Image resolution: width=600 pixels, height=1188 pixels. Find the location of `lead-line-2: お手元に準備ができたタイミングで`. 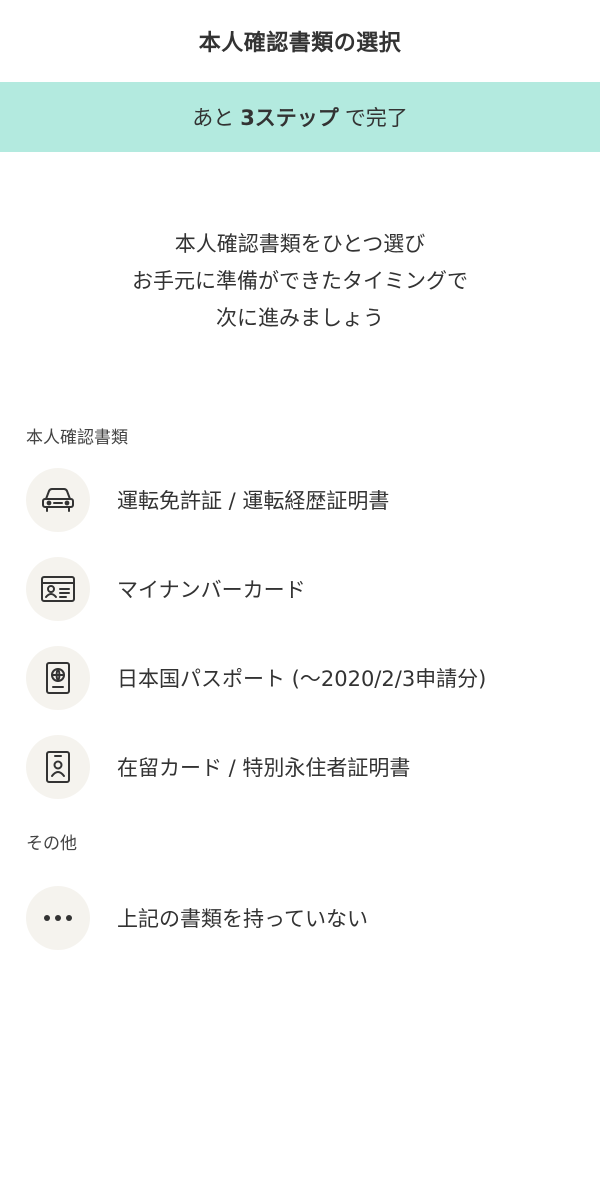

lead-line-2: お手元に準備ができたタイミングで is located at coordinates (300, 281).